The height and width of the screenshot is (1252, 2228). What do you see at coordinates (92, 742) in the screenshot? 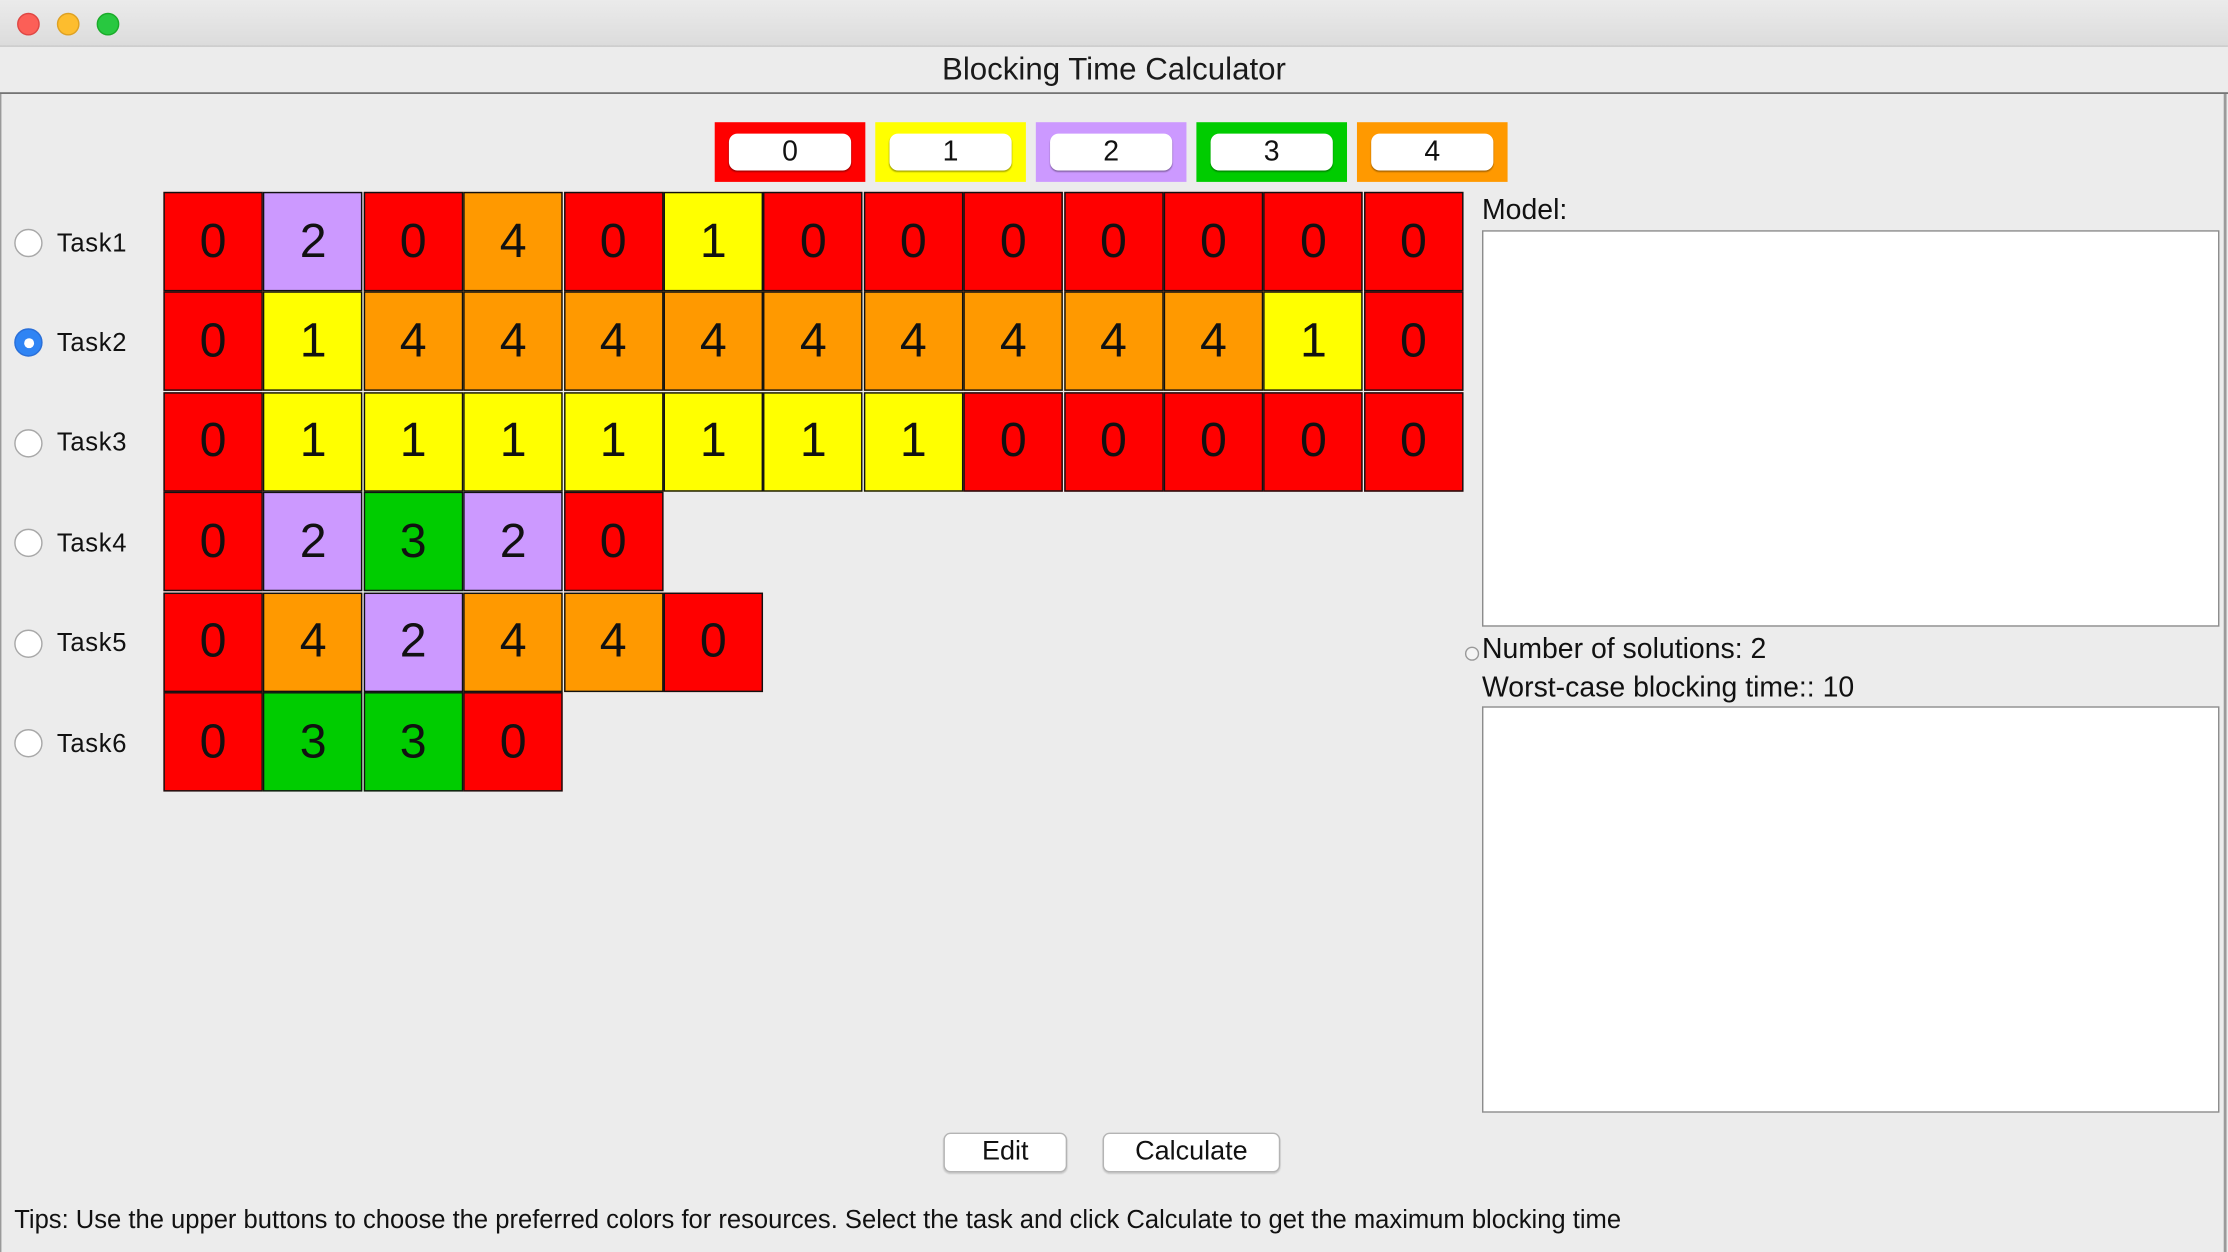
I see `task-label: Task6` at bounding box center [92, 742].